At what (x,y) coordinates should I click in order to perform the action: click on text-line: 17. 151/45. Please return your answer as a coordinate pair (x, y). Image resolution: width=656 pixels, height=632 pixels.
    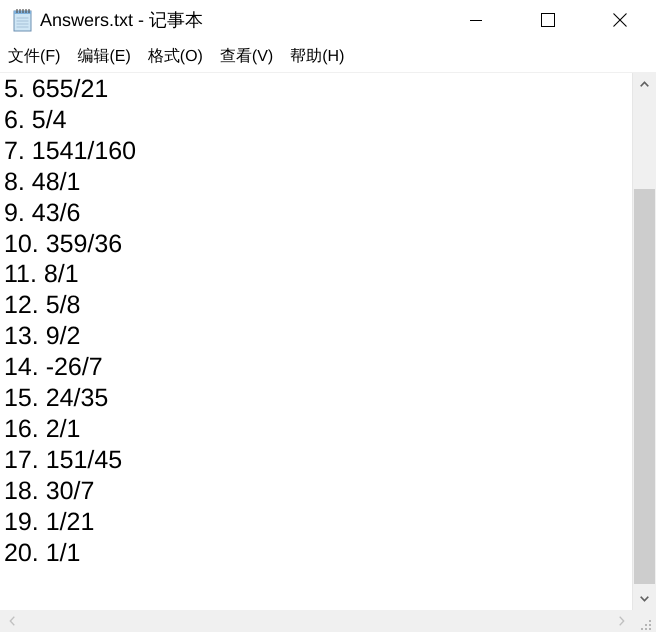
    Looking at the image, I should click on (63, 460).